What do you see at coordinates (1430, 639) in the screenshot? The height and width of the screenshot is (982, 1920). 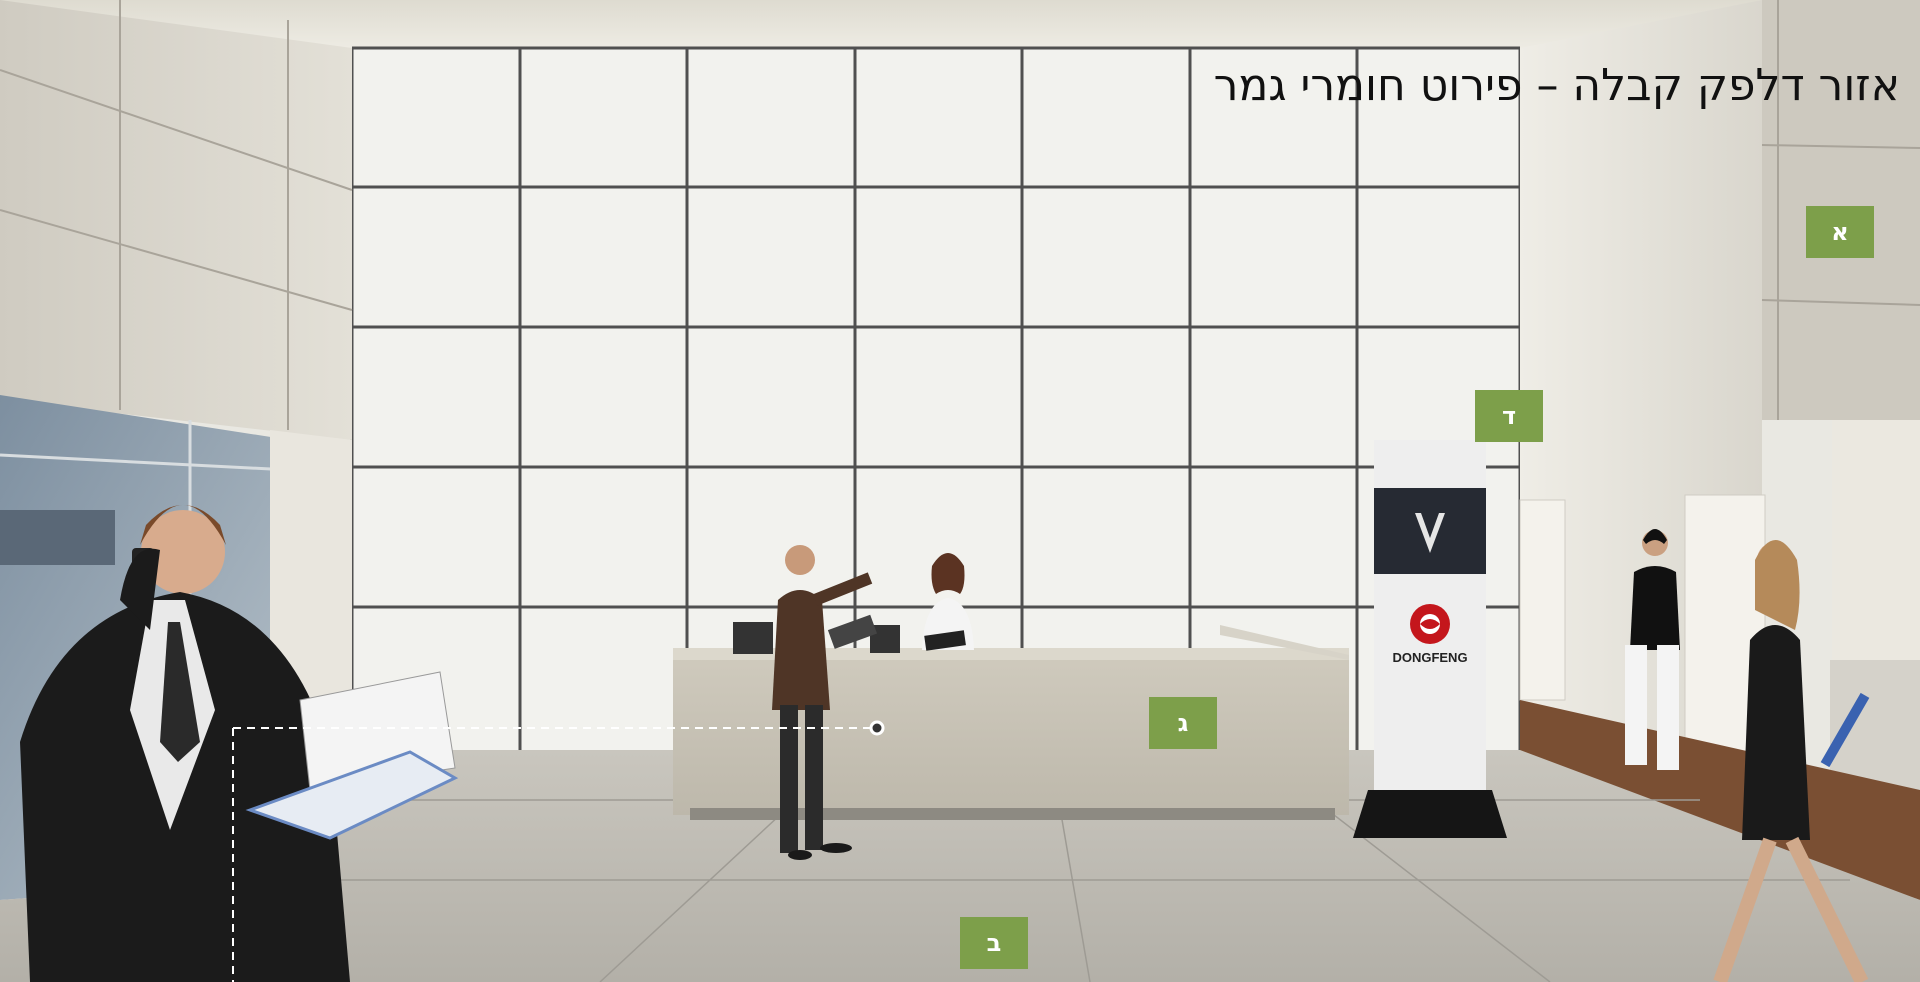 I see `dongfeng-totem` at bounding box center [1430, 639].